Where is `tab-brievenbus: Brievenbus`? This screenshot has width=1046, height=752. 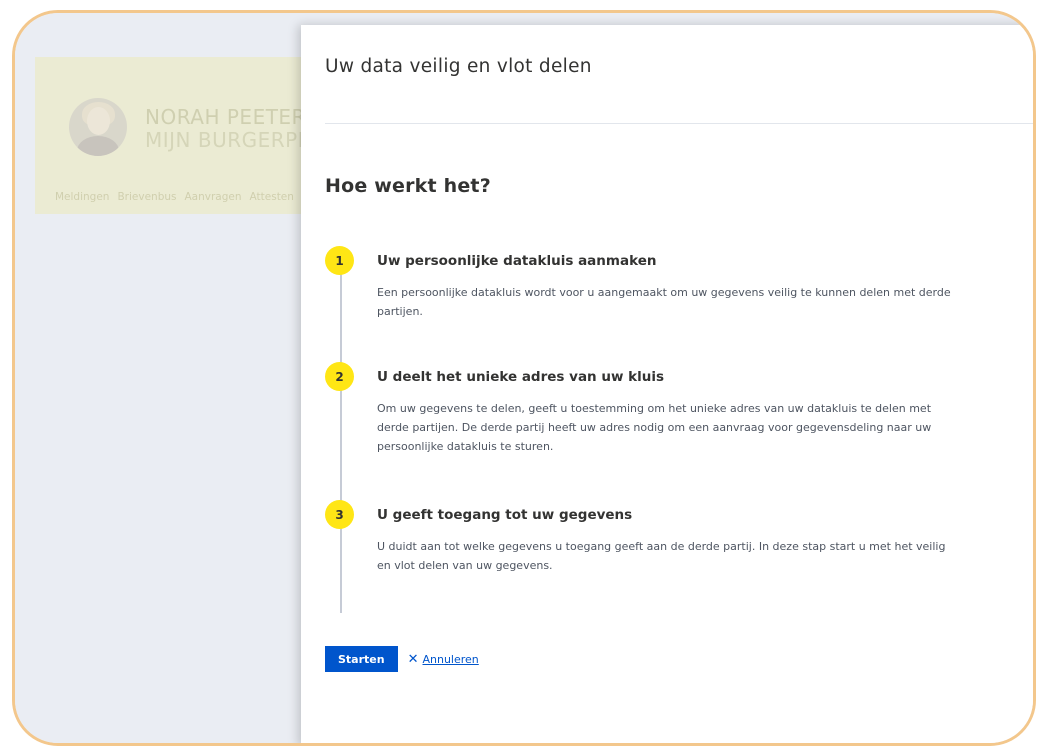
tab-brievenbus: Brievenbus is located at coordinates (146, 197).